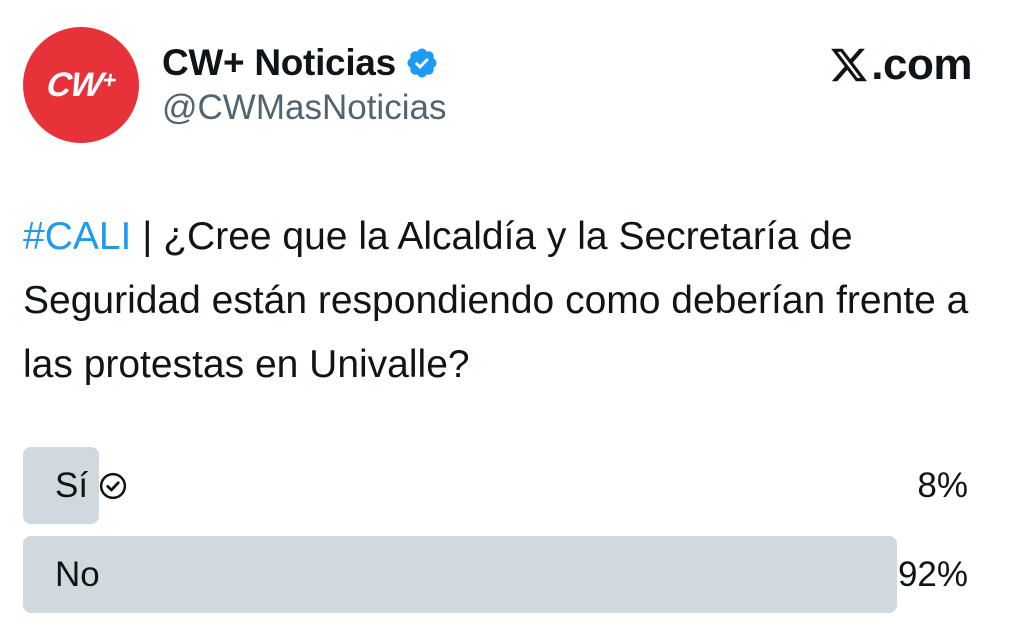  I want to click on avatar-logo: CW+, so click(81, 84).